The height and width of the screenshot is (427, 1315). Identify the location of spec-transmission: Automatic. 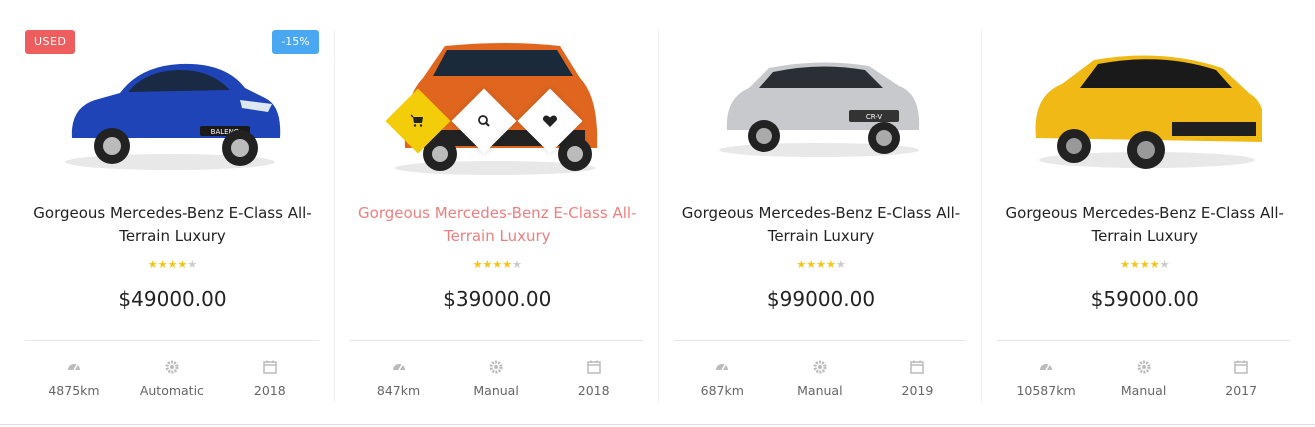
(172, 381).